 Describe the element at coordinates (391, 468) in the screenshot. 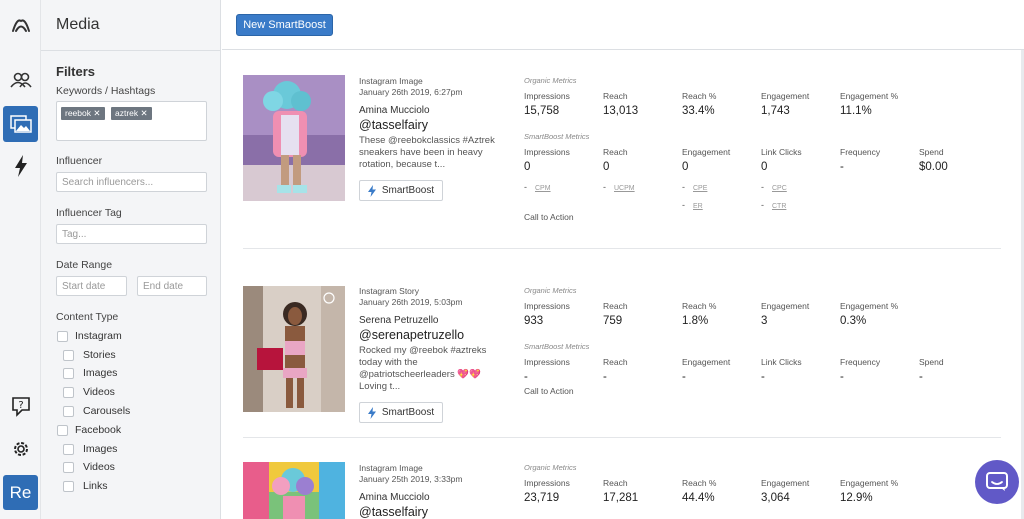

I see `post-type: Instagram Image` at that location.